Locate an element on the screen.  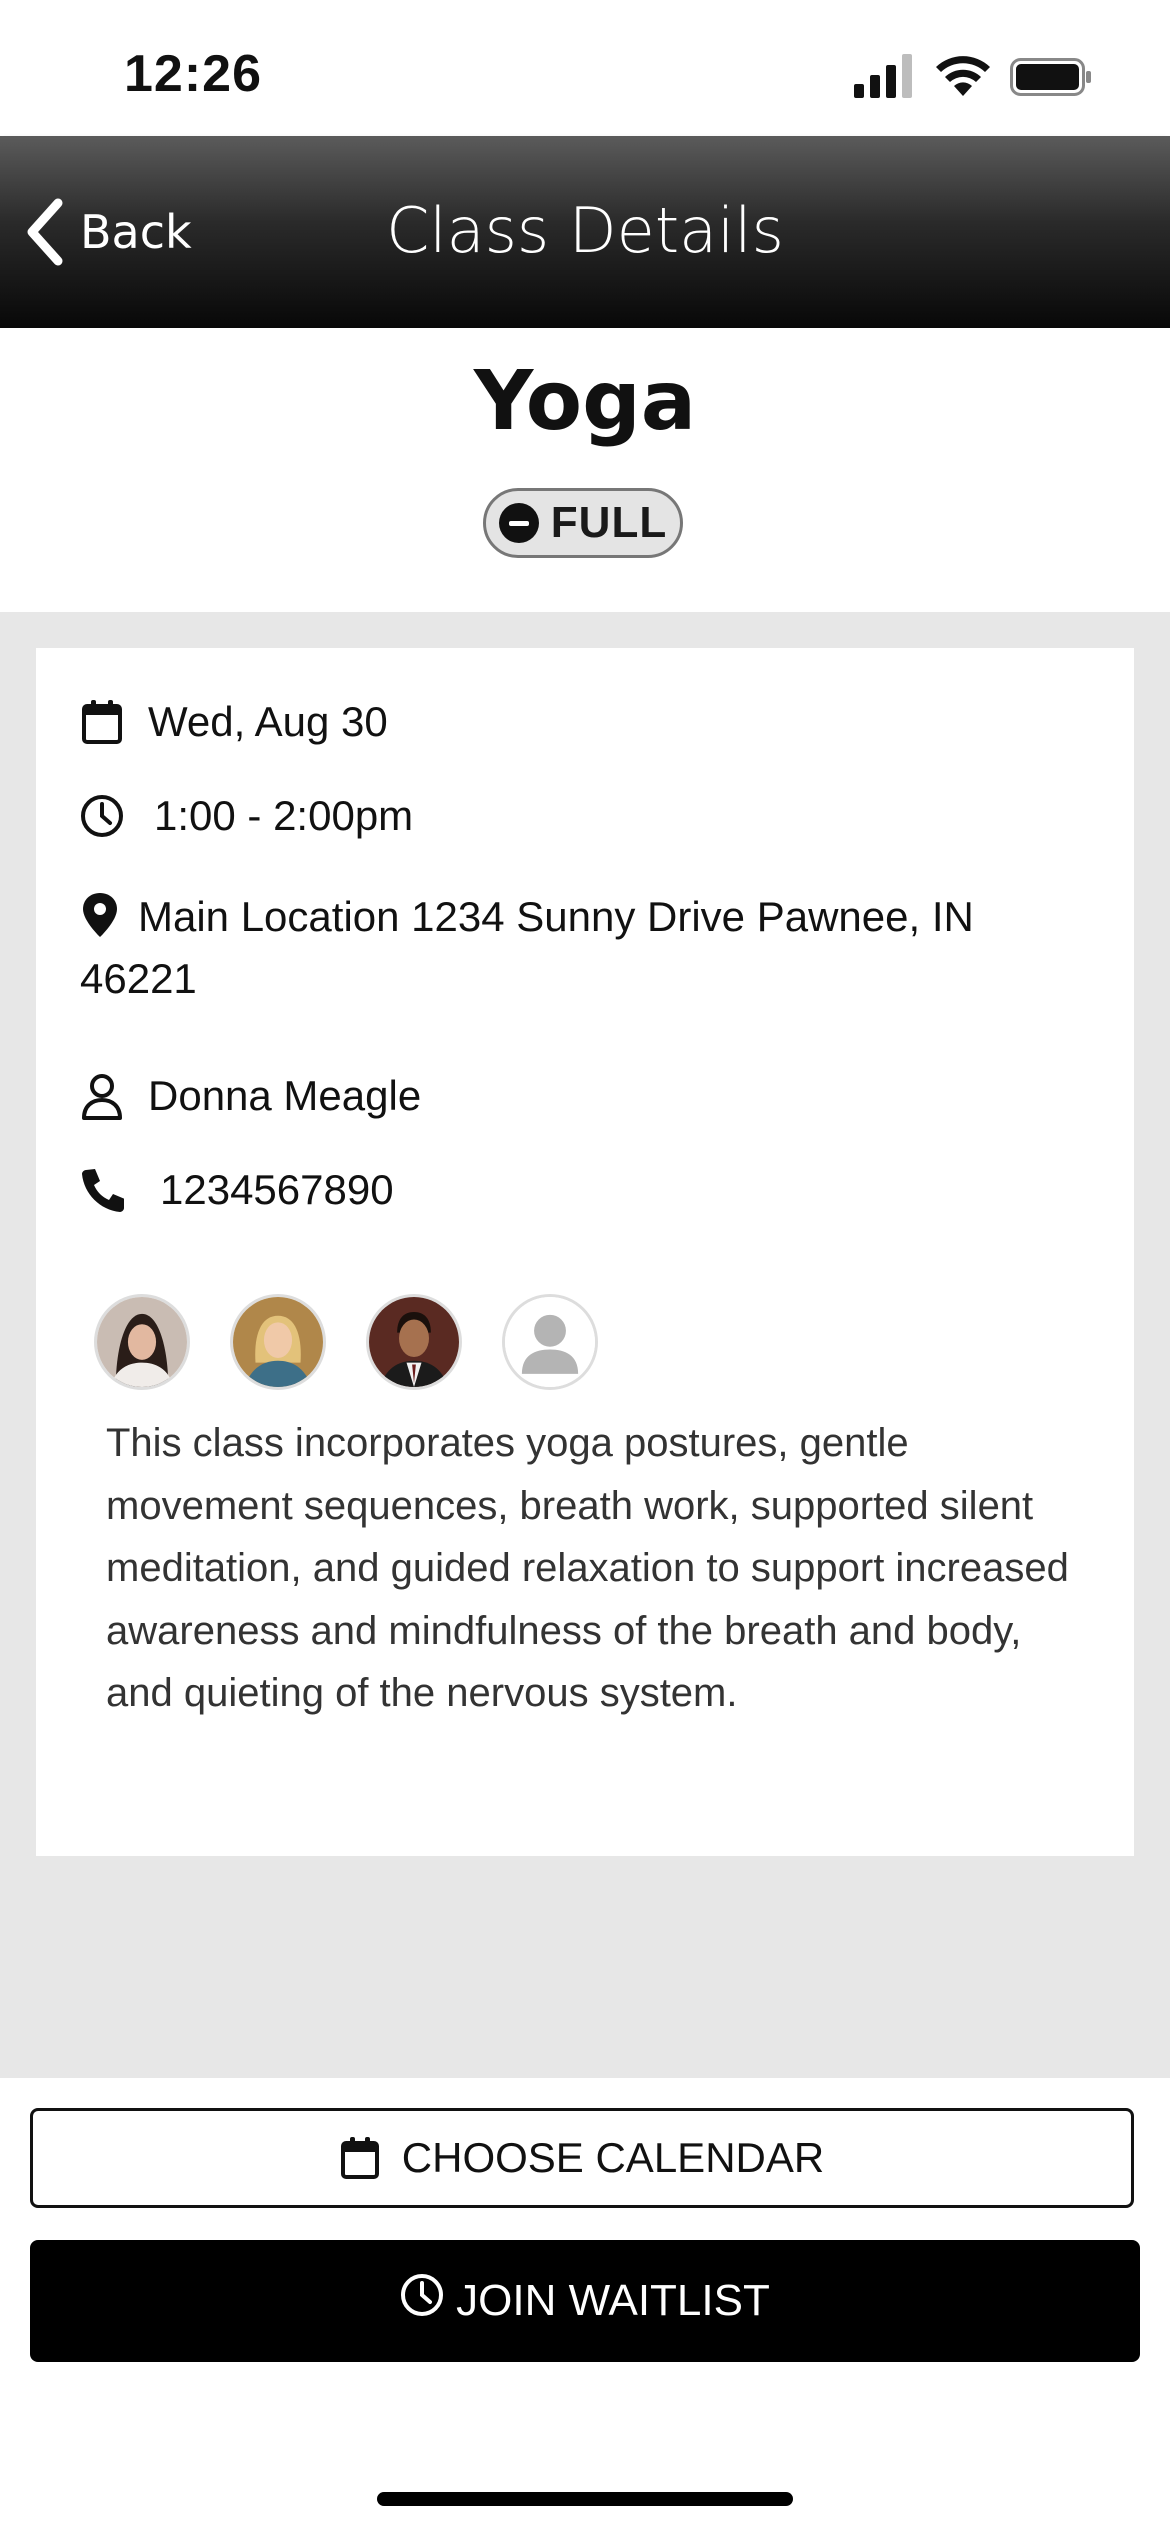
attendee-avatars is located at coordinates (366, 1342).